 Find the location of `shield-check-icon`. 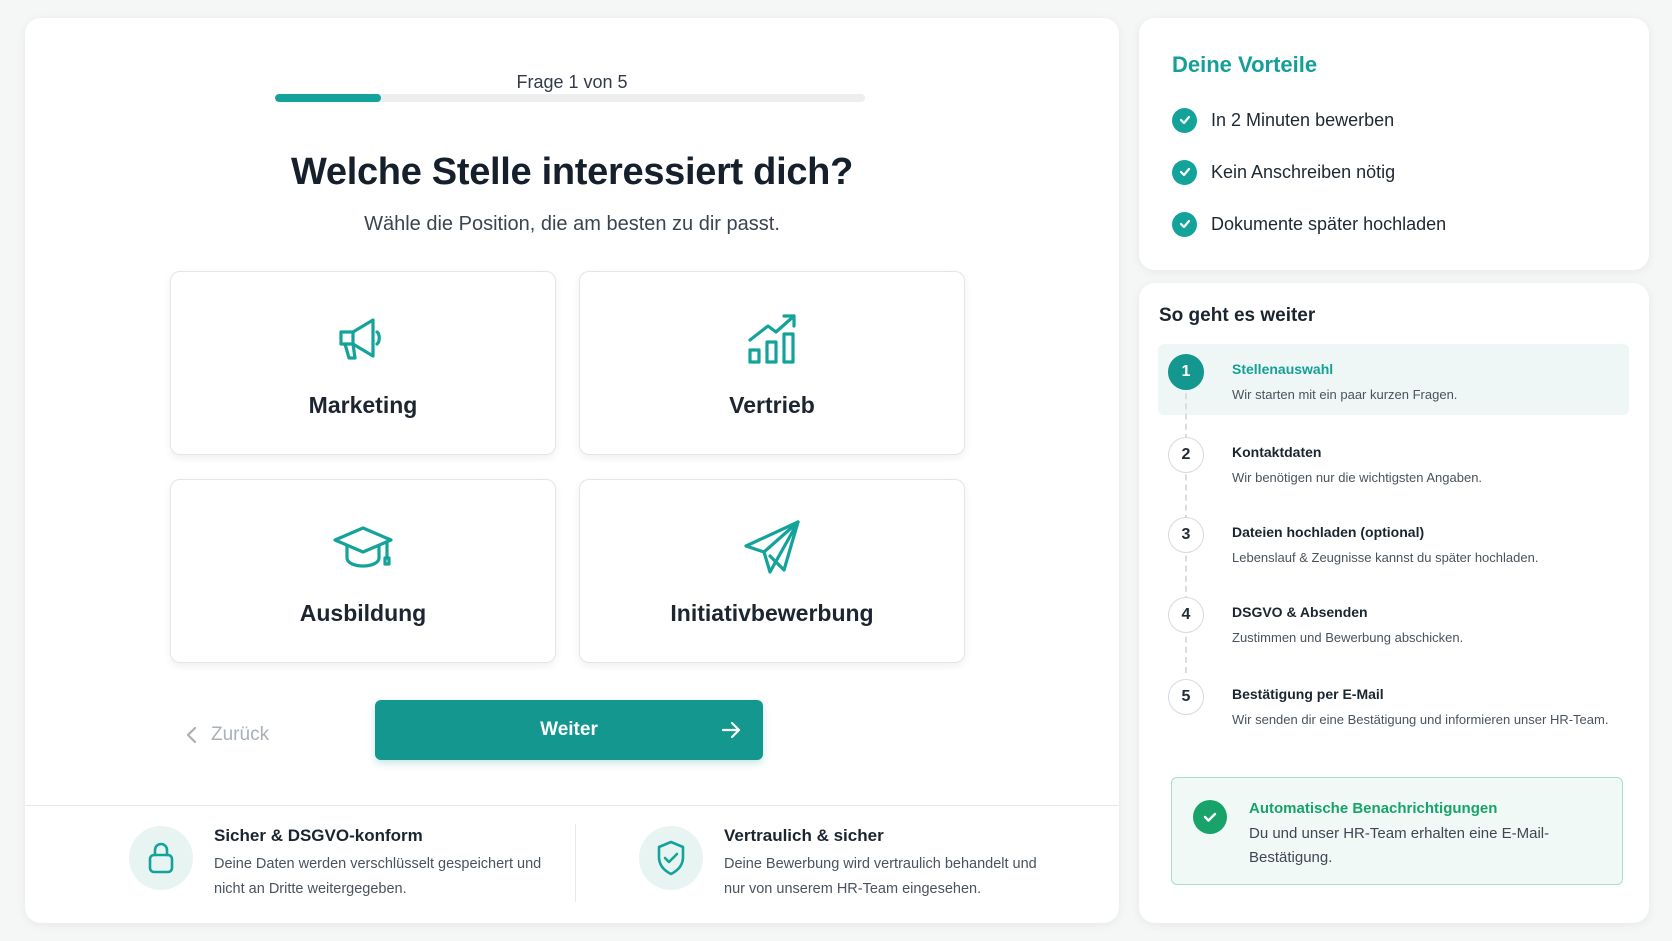

shield-check-icon is located at coordinates (671, 858).